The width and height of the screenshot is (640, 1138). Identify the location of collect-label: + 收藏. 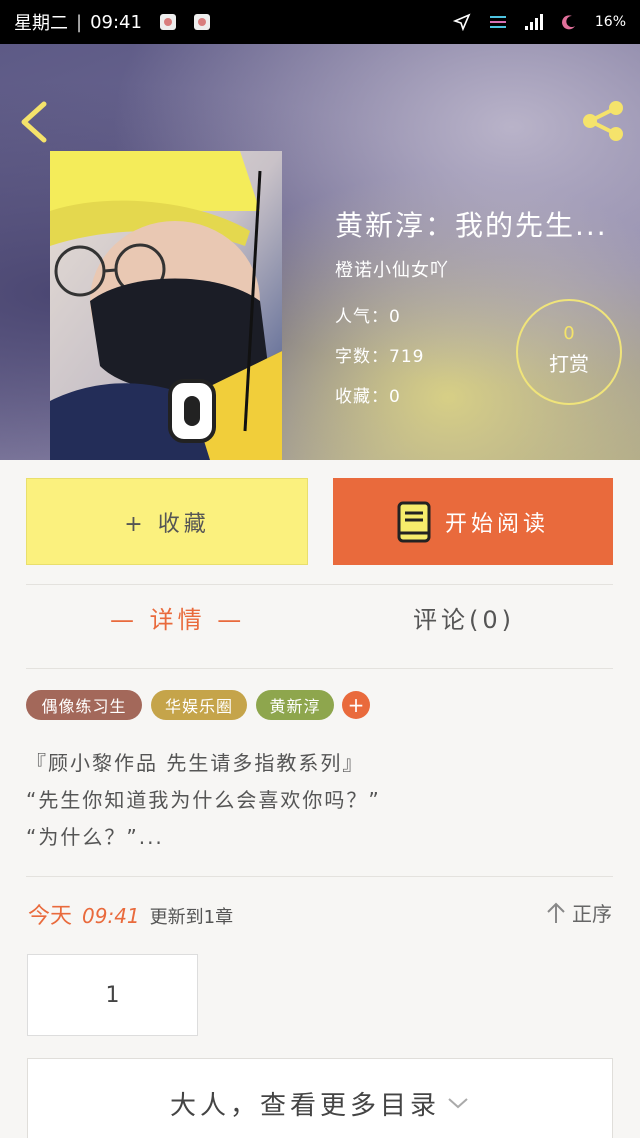
(167, 524).